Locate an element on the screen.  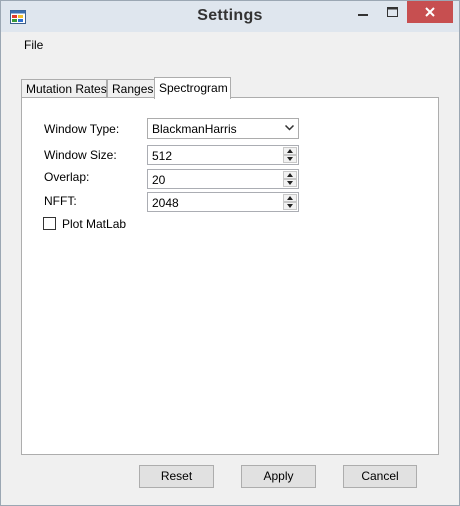
close-icon is located at coordinates (430, 12).